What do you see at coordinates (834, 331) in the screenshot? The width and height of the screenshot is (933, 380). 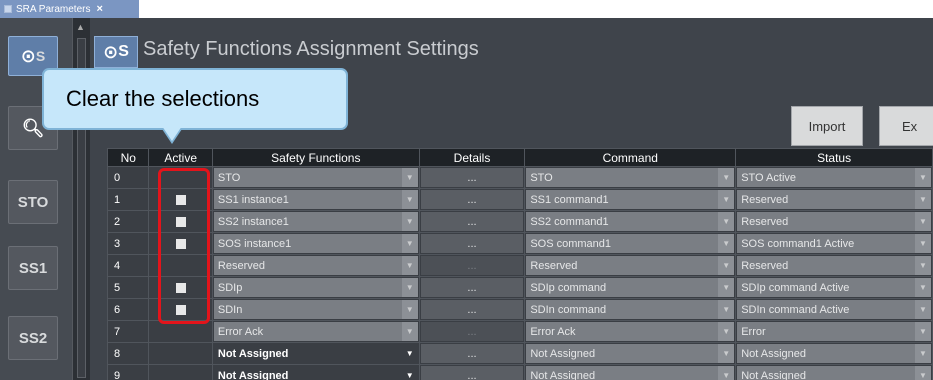 I see `status-select: Error ▼` at bounding box center [834, 331].